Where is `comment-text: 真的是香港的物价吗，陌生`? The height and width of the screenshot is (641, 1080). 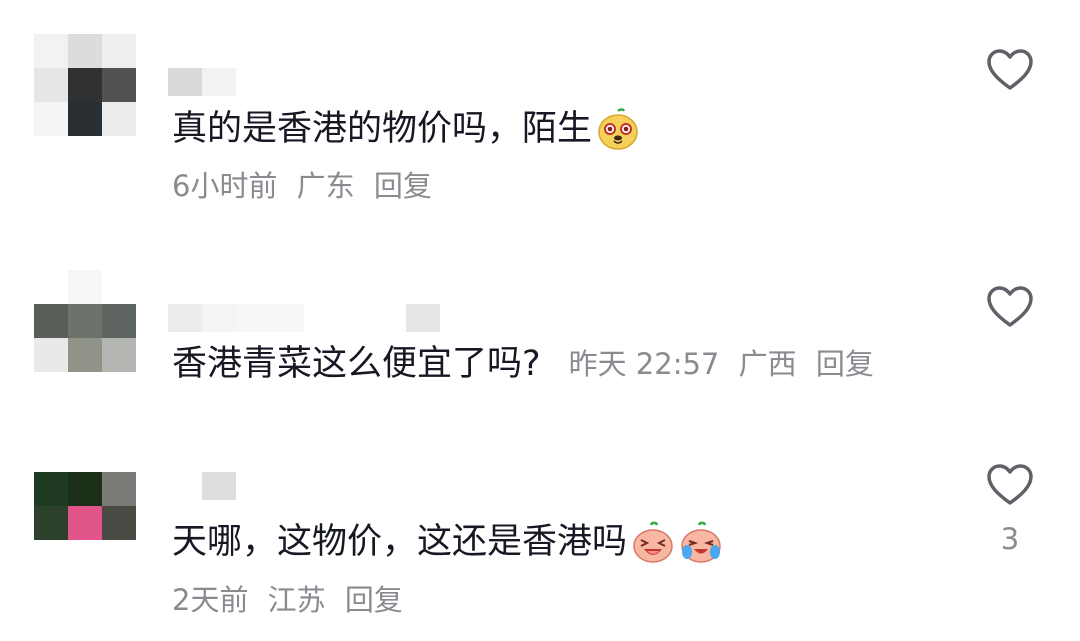 comment-text: 真的是香港的物价吗，陌生 is located at coordinates (406, 129).